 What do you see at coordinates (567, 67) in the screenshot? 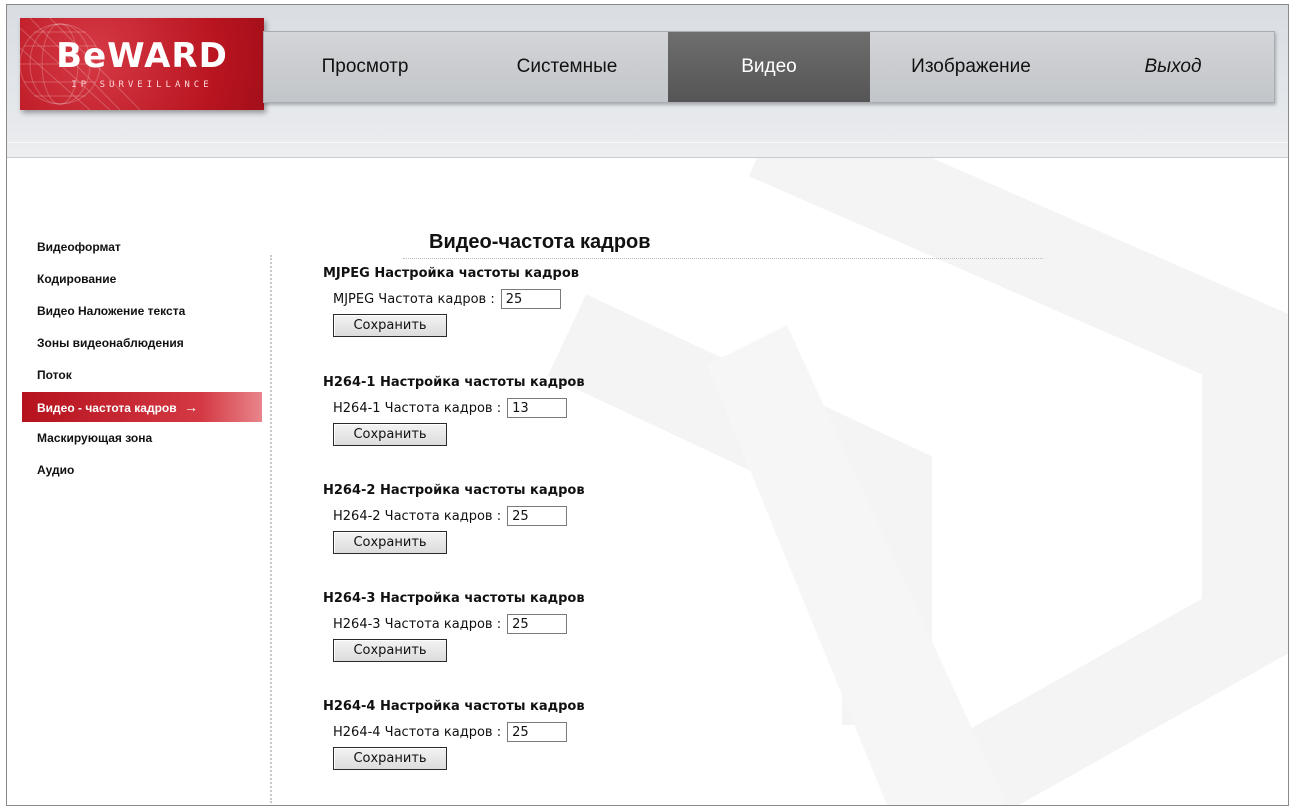
I see `nav-item-system: Системные` at bounding box center [567, 67].